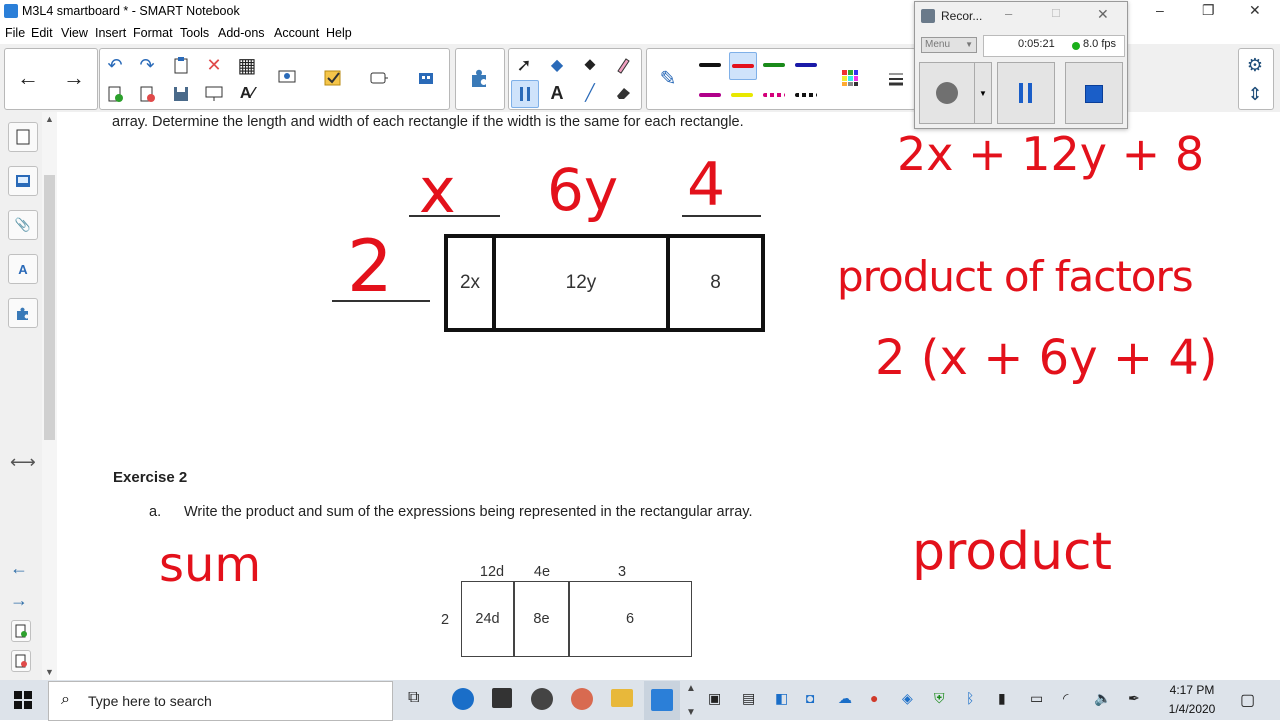 The width and height of the screenshot is (1280, 721). I want to click on pen-color-purple, so click(710, 95).